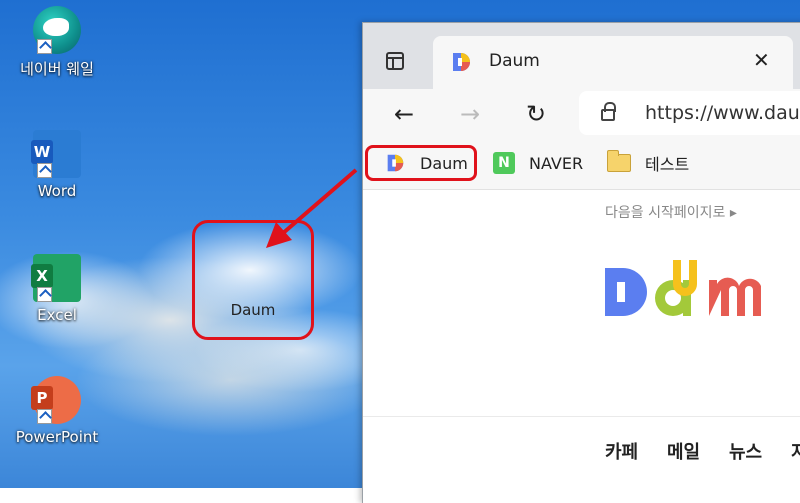 The width and height of the screenshot is (800, 503). I want to click on excel-icon: X, so click(56, 278).